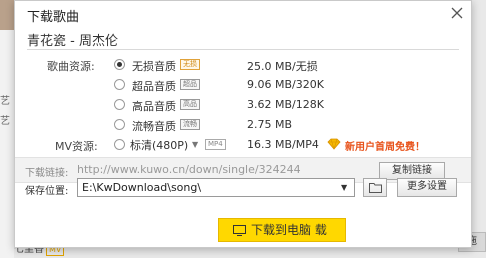 The height and width of the screenshot is (258, 486). What do you see at coordinates (243, 49) in the screenshot?
I see `divider` at bounding box center [243, 49].